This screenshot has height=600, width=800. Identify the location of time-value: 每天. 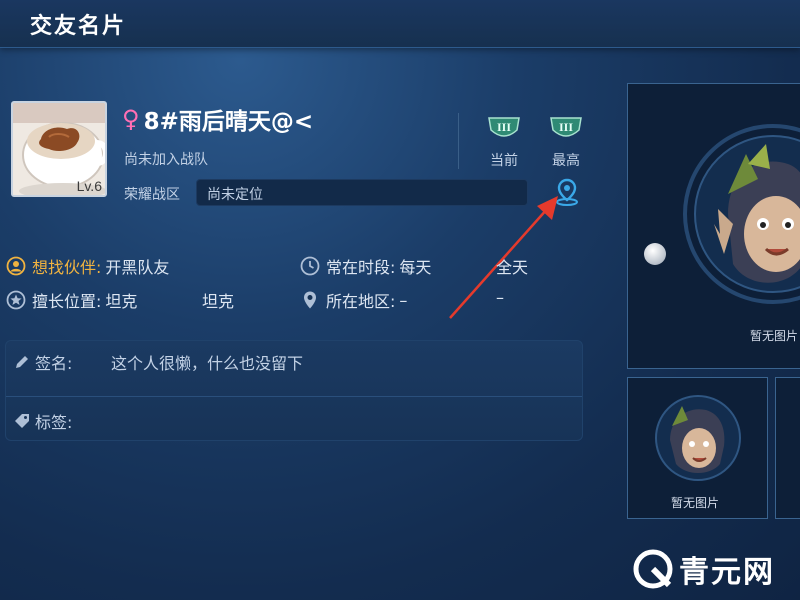
(415, 267).